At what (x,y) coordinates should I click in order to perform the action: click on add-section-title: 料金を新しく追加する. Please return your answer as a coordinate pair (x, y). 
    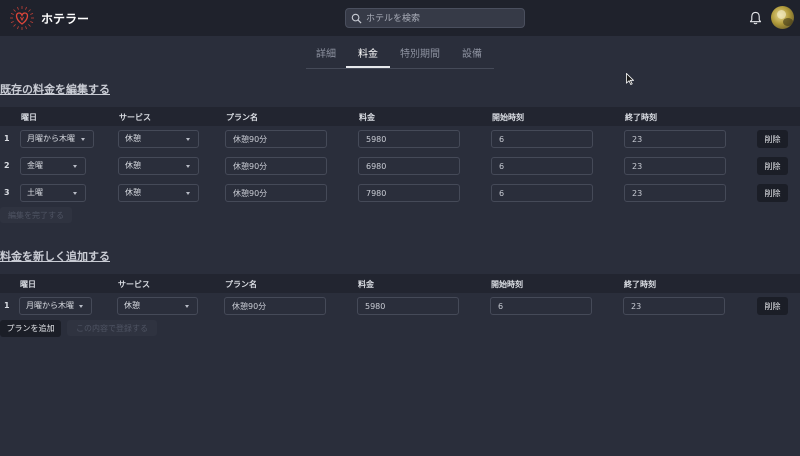
    Looking at the image, I should click on (55, 256).